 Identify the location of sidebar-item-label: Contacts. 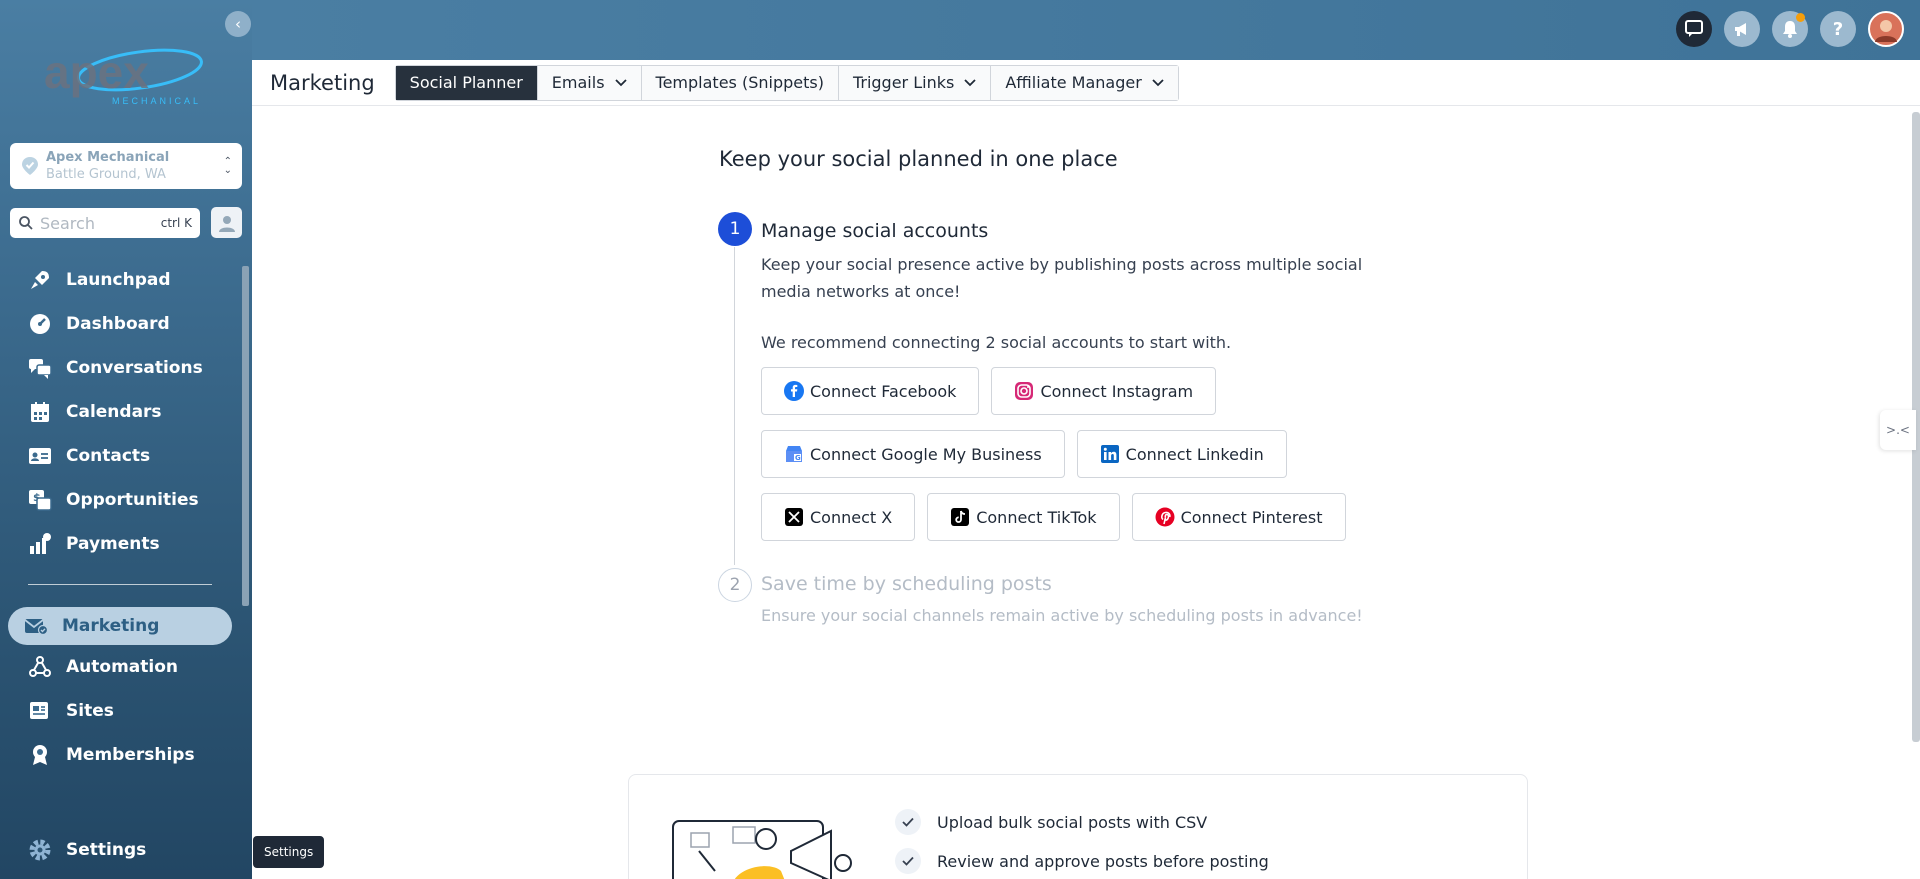
(108, 456).